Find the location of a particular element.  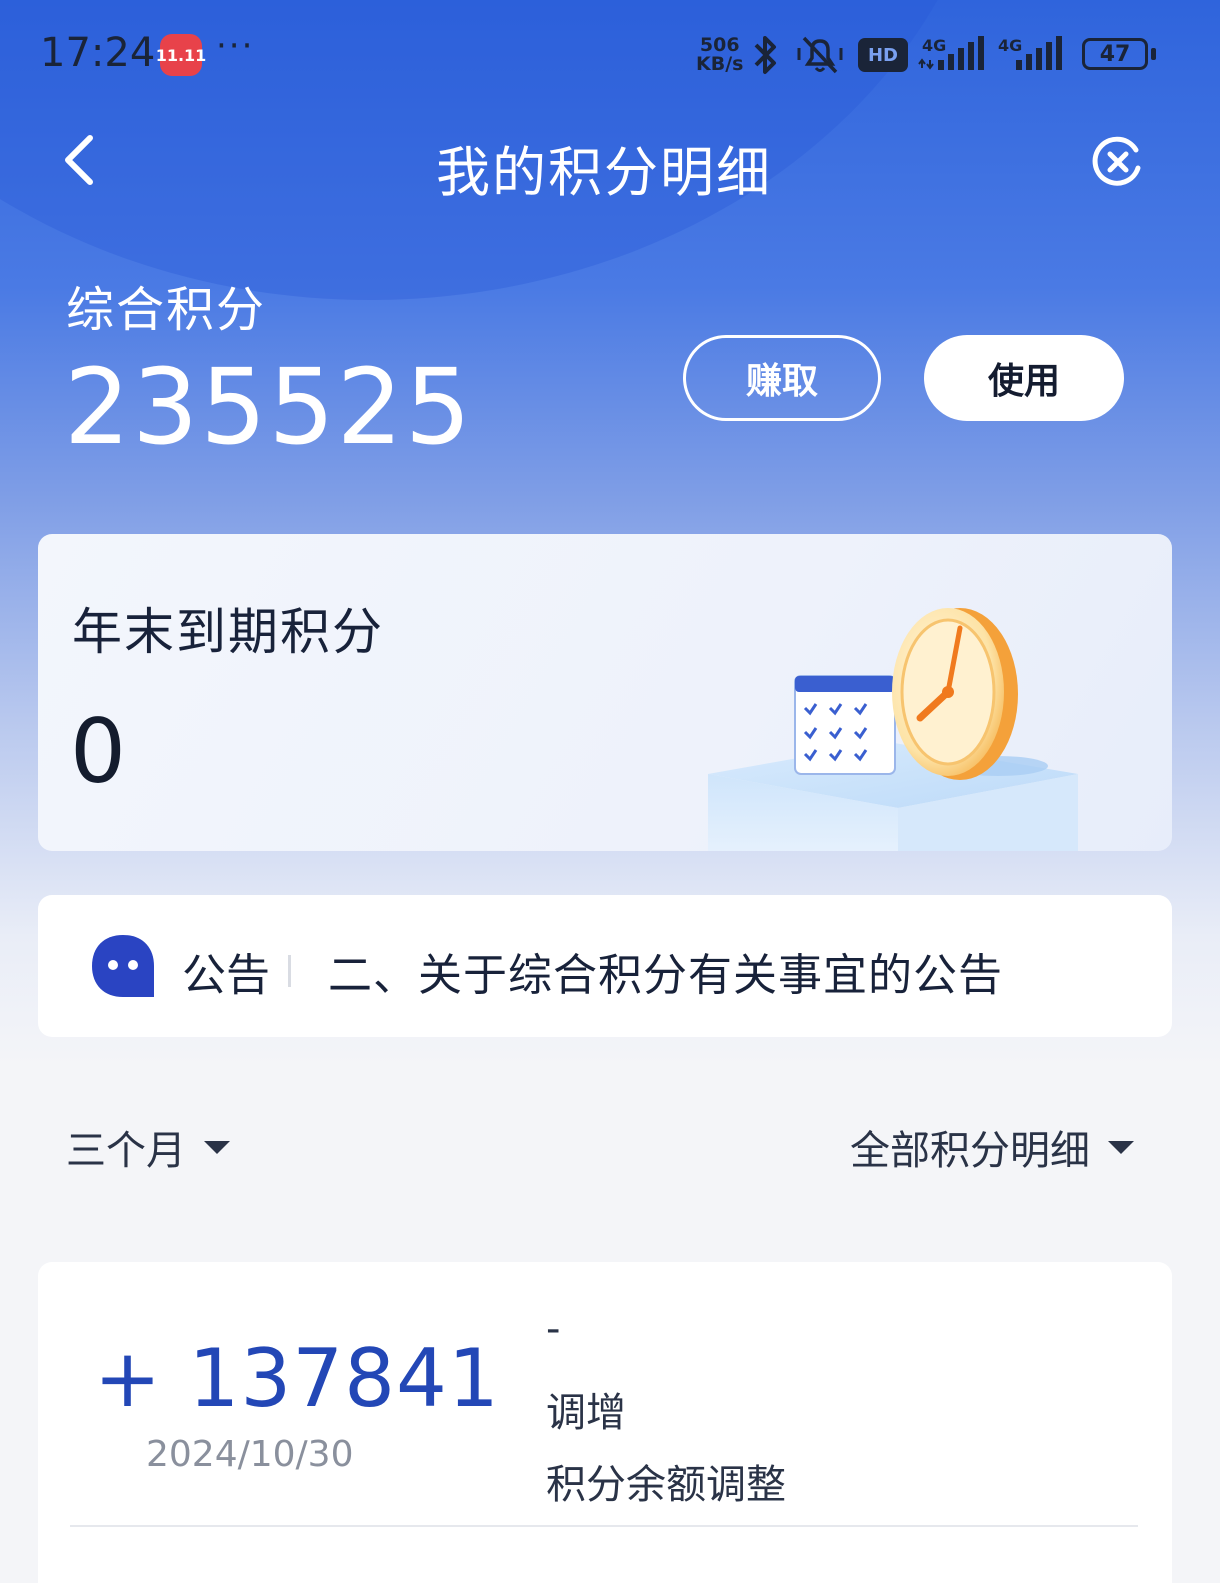

chat-bubble-icon is located at coordinates (123, 966).